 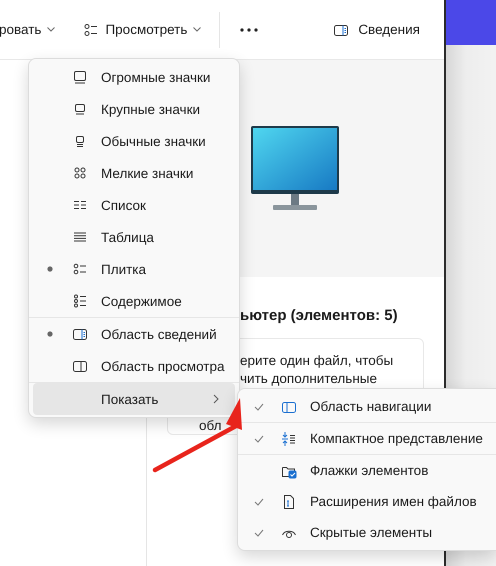 I want to click on menu-item: Содержимое, so click(x=134, y=301).